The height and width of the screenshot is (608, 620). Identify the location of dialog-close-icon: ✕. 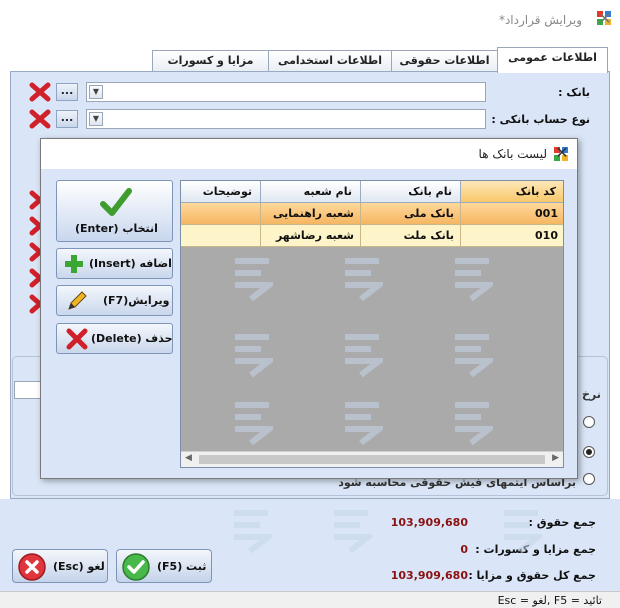
(562, 153).